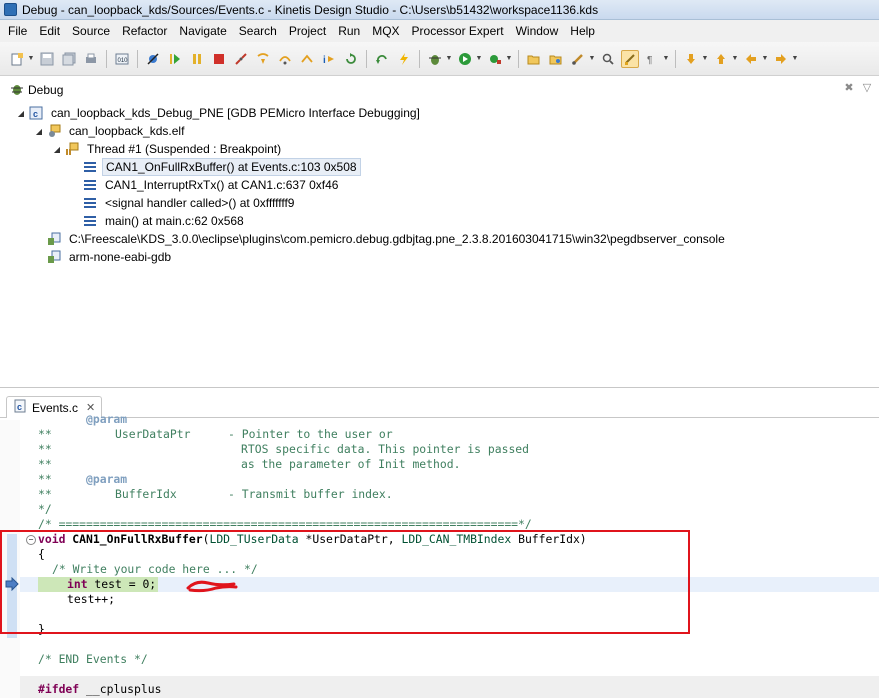 The width and height of the screenshot is (879, 698). I want to click on code-line: ** as the parameter of Init method., so click(249, 464).